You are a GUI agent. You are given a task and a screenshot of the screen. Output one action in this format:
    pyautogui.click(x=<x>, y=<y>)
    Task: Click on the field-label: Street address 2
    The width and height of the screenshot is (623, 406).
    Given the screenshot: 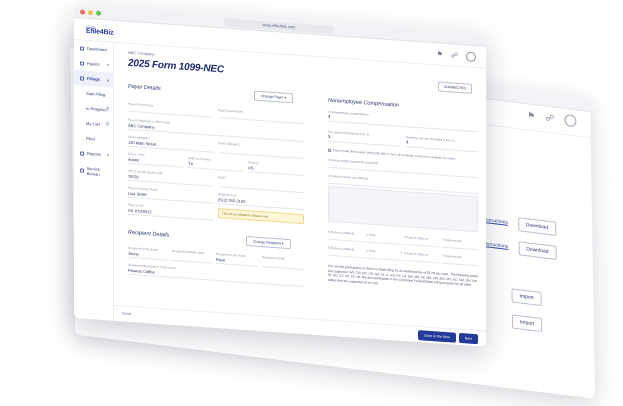 What is the action you would take?
    pyautogui.click(x=229, y=144)
    